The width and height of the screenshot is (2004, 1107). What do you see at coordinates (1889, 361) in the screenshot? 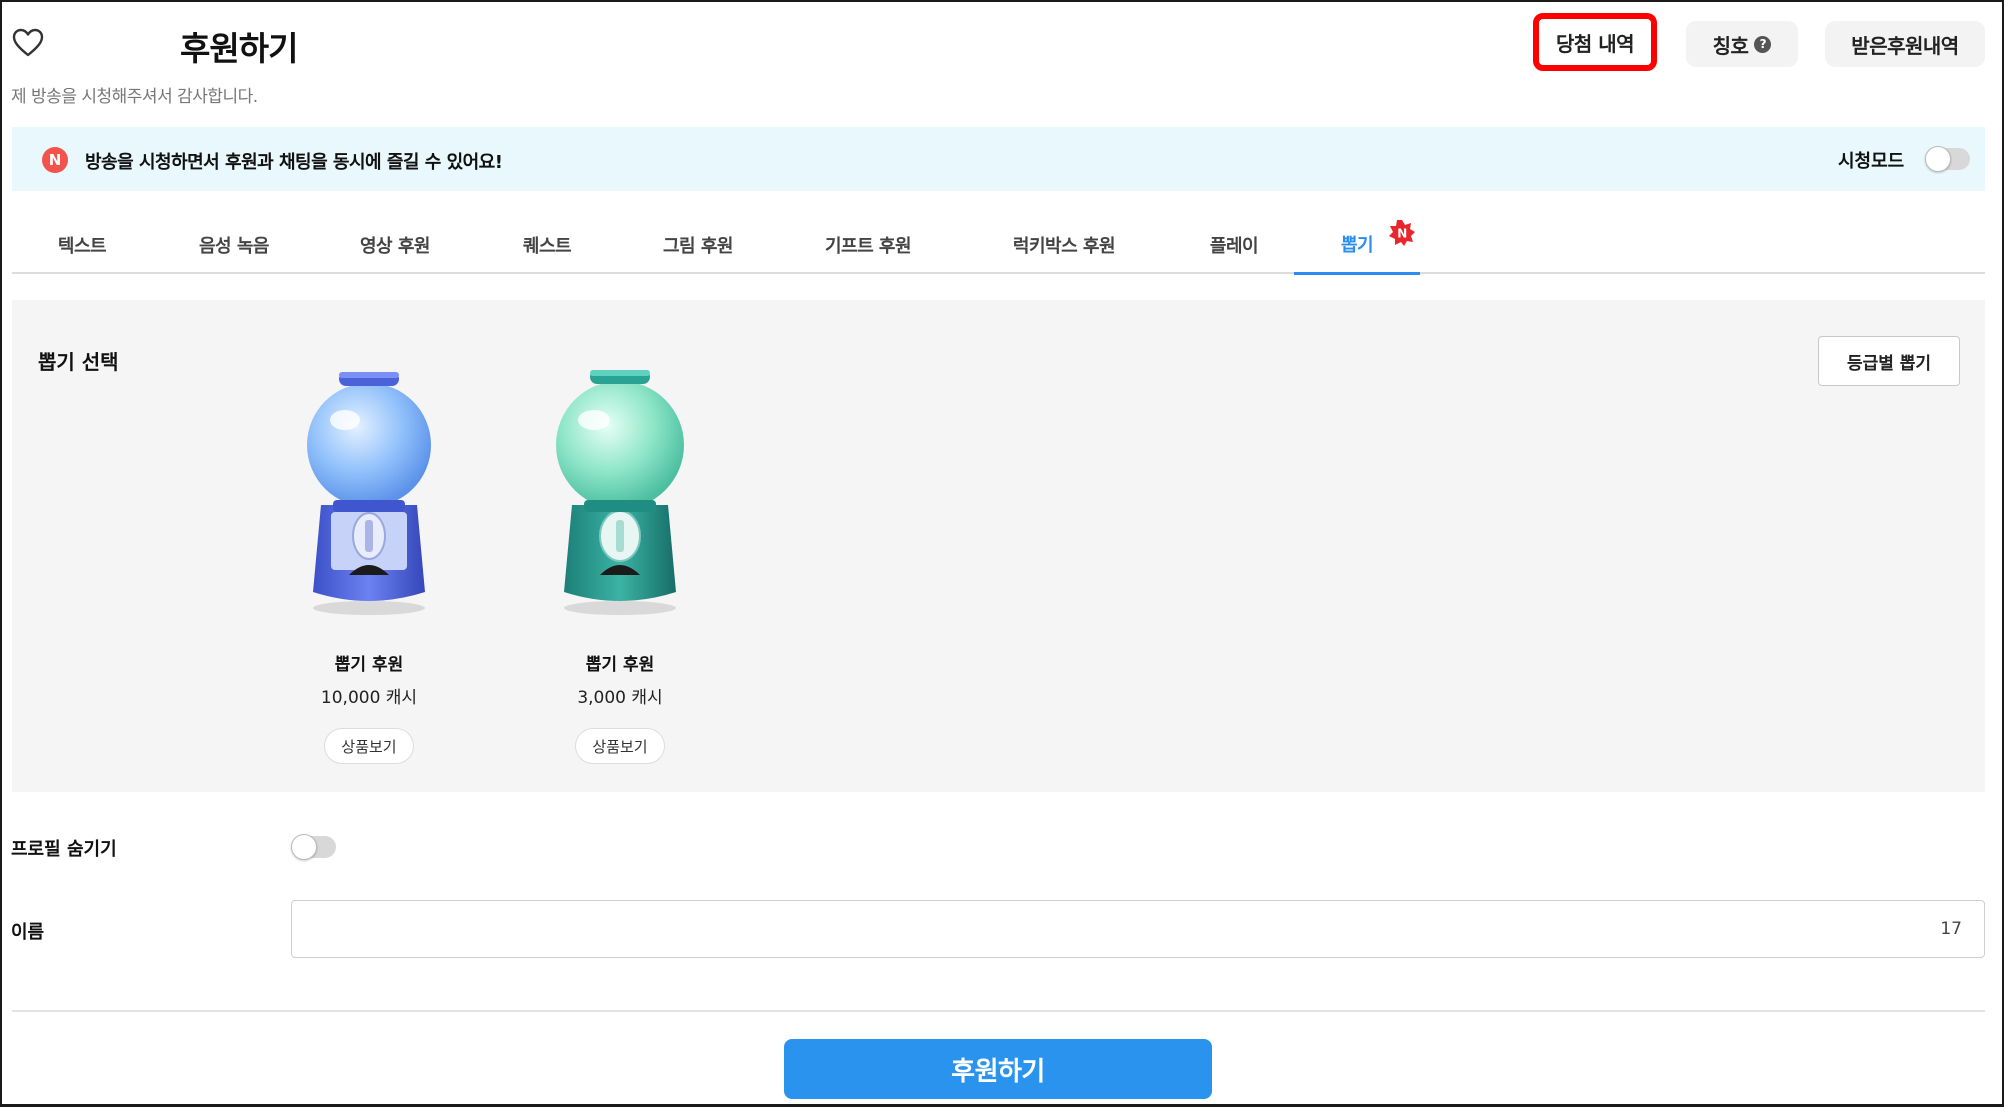
I see `grade-gacha-button: 등급별 뽑기` at bounding box center [1889, 361].